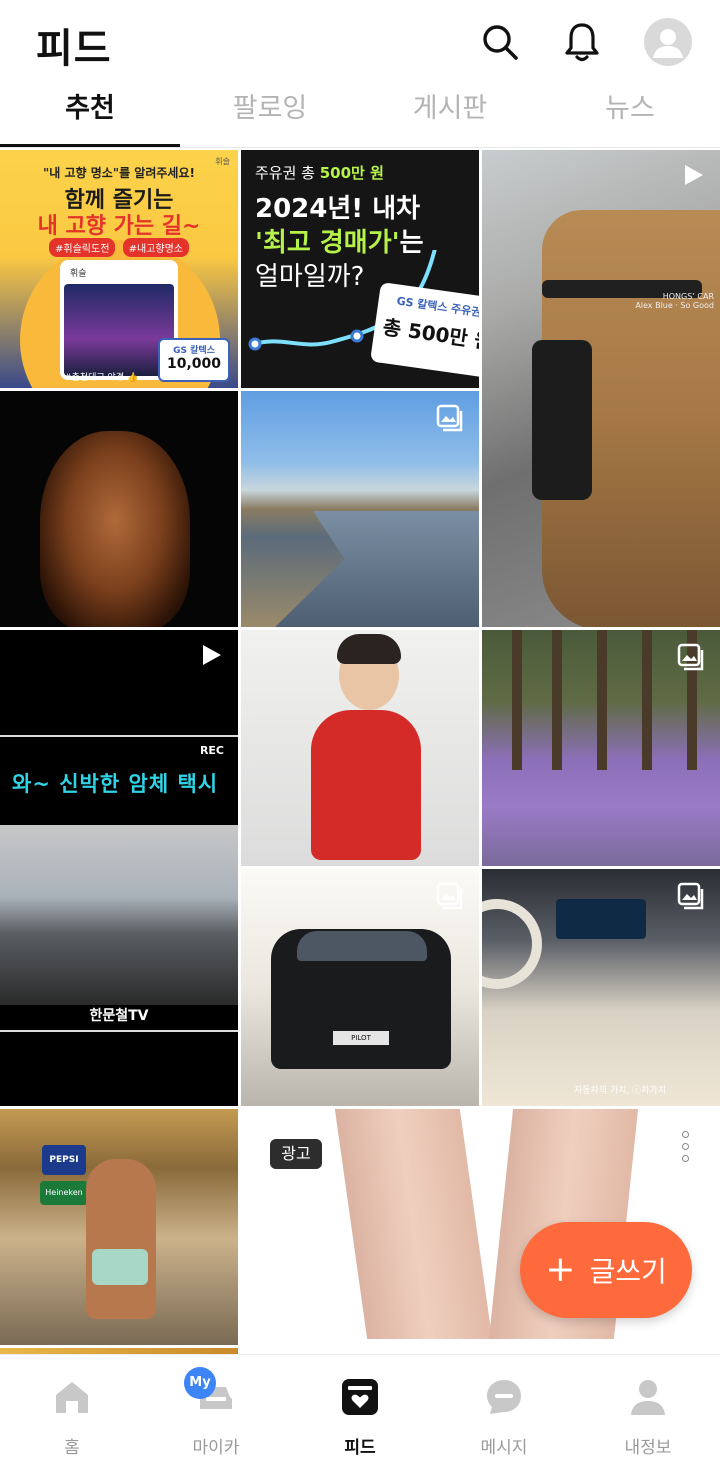  I want to click on page-title: 피드, so click(74, 49).